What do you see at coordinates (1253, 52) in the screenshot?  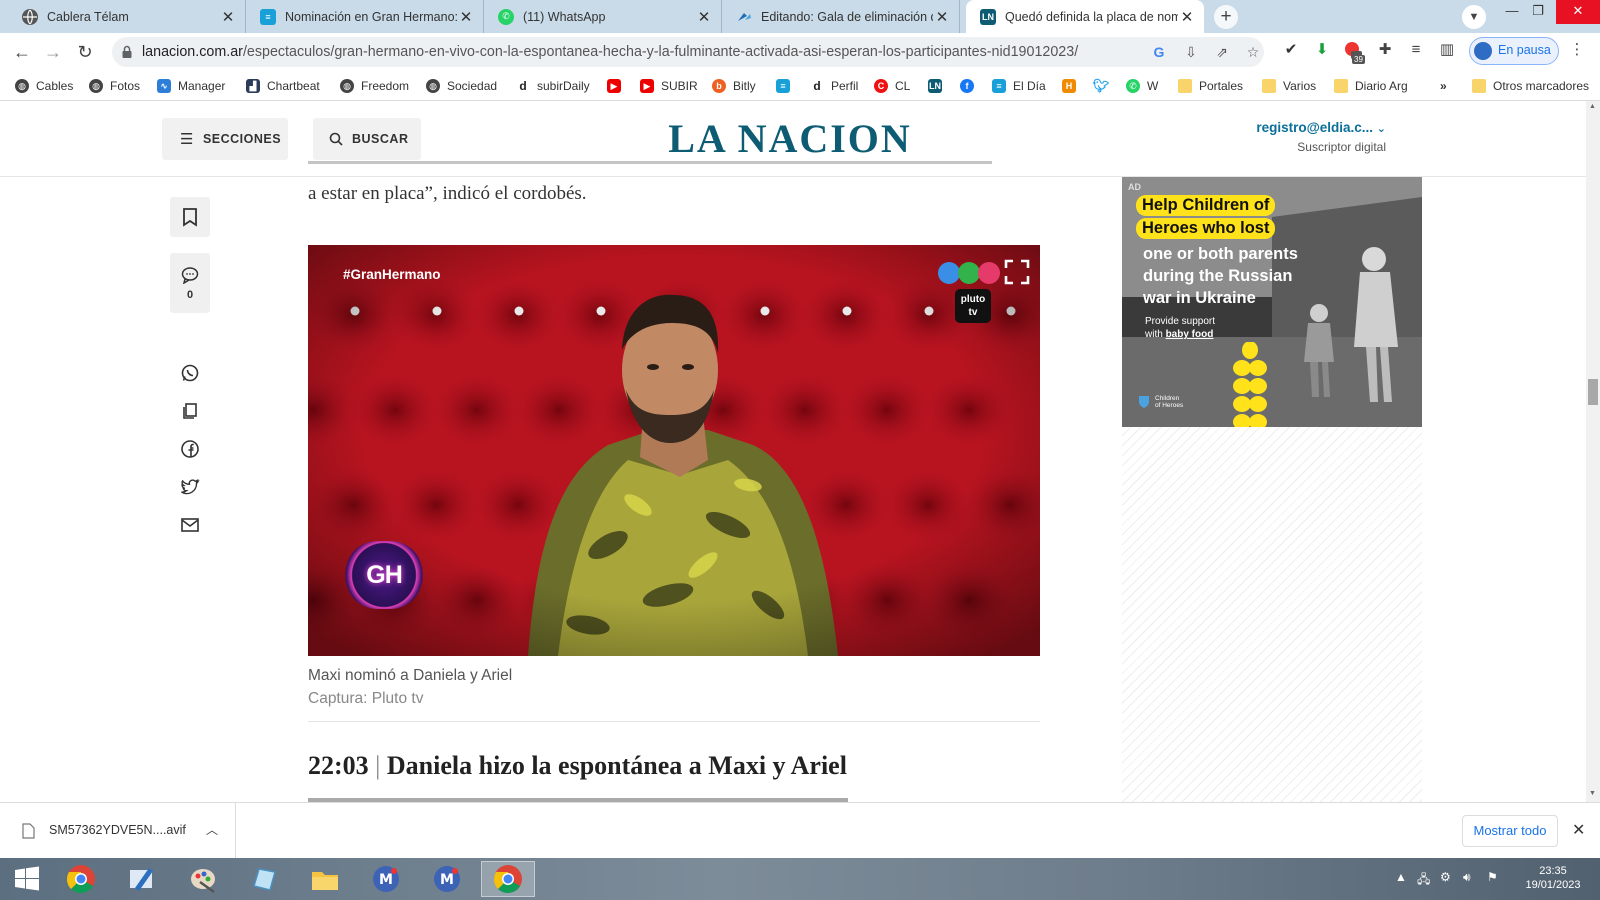 I see `bookmark-star-icon: ☆` at bounding box center [1253, 52].